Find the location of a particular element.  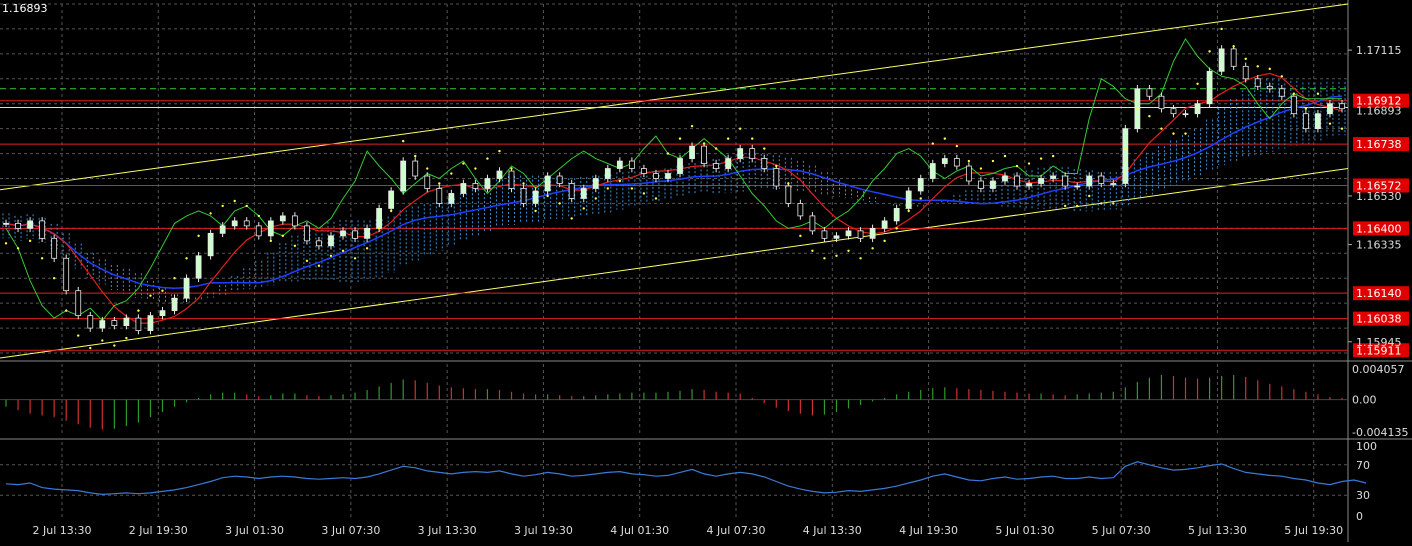

rsi-tick-label: 70 is located at coordinates (1363, 465).